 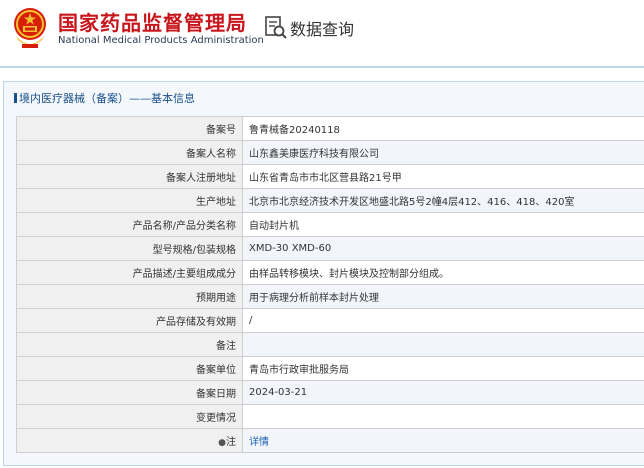 What do you see at coordinates (129, 368) in the screenshot?
I see `row-label: 备案单位` at bounding box center [129, 368].